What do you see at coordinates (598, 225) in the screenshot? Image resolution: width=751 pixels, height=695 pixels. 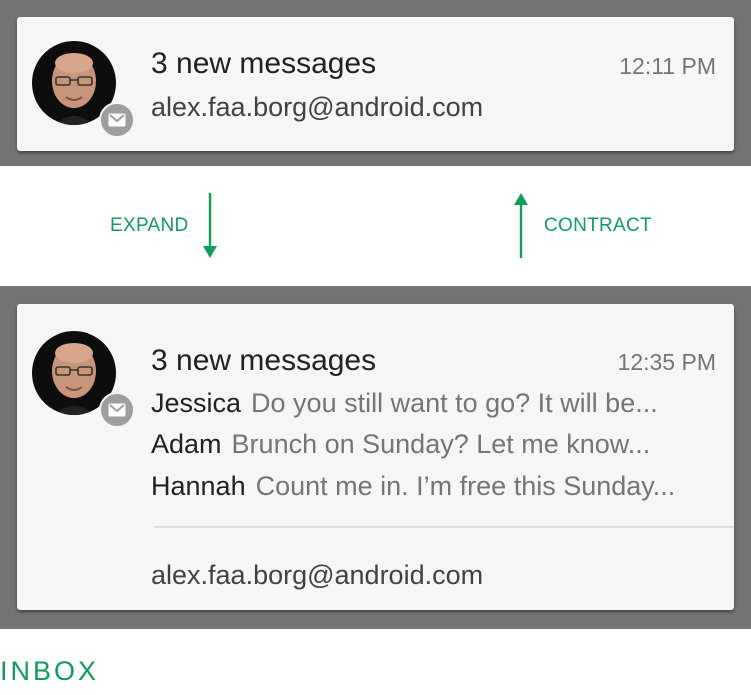 I see `contract-label: CONTRACT` at bounding box center [598, 225].